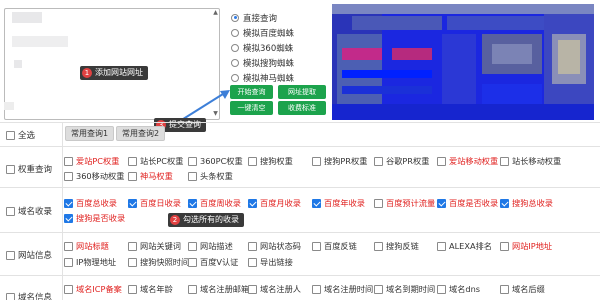 The height and width of the screenshot is (300, 600). What do you see at coordinates (154, 246) in the screenshot?
I see `option-site-keywords: 网站关键词` at bounding box center [154, 246].